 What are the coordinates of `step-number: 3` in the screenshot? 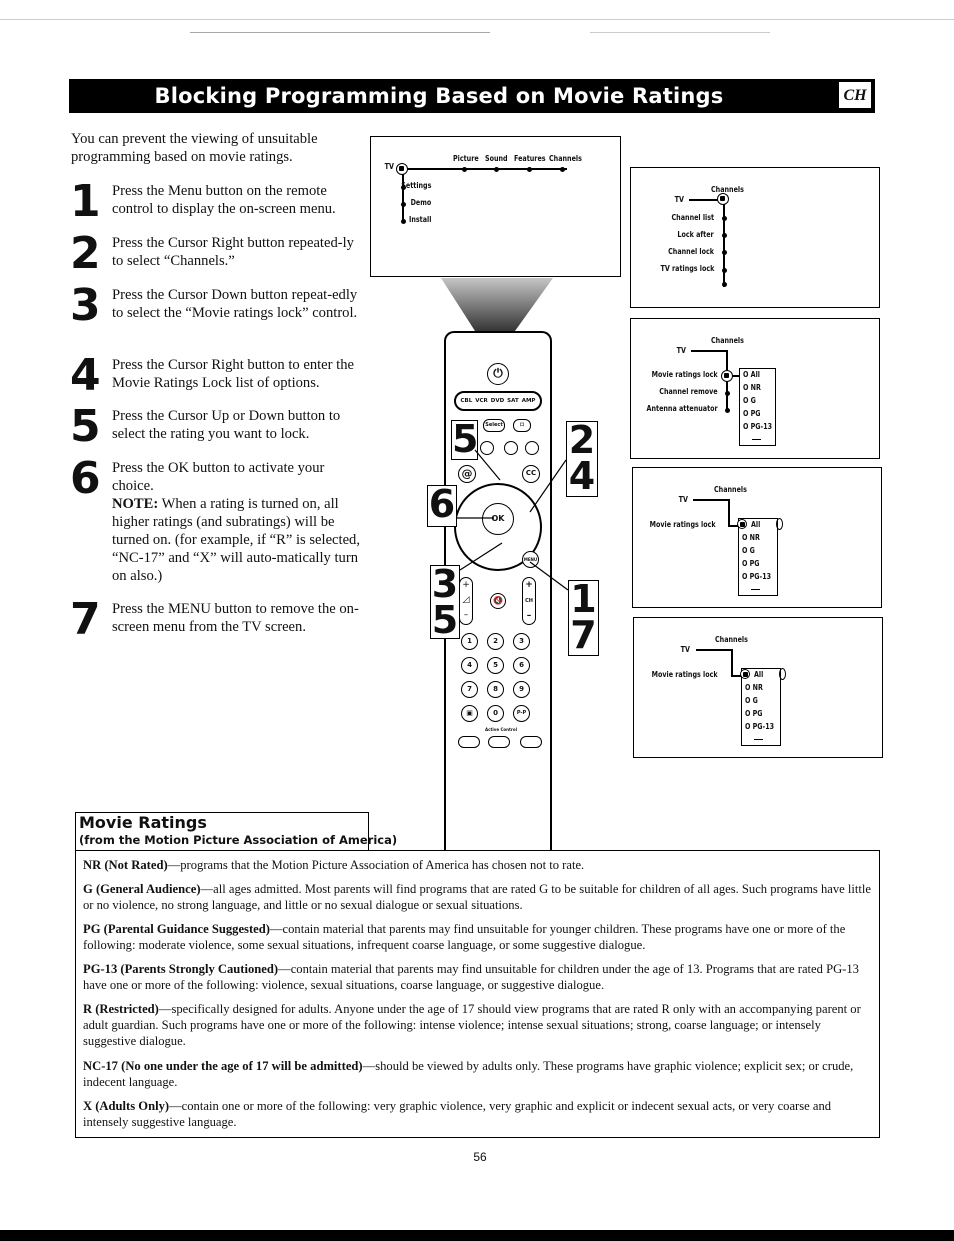 It's located at (85, 305).